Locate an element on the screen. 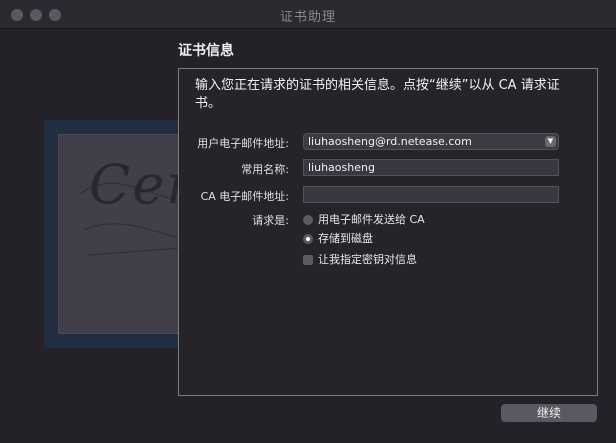  common-name-field: liuhaosheng is located at coordinates (431, 167).